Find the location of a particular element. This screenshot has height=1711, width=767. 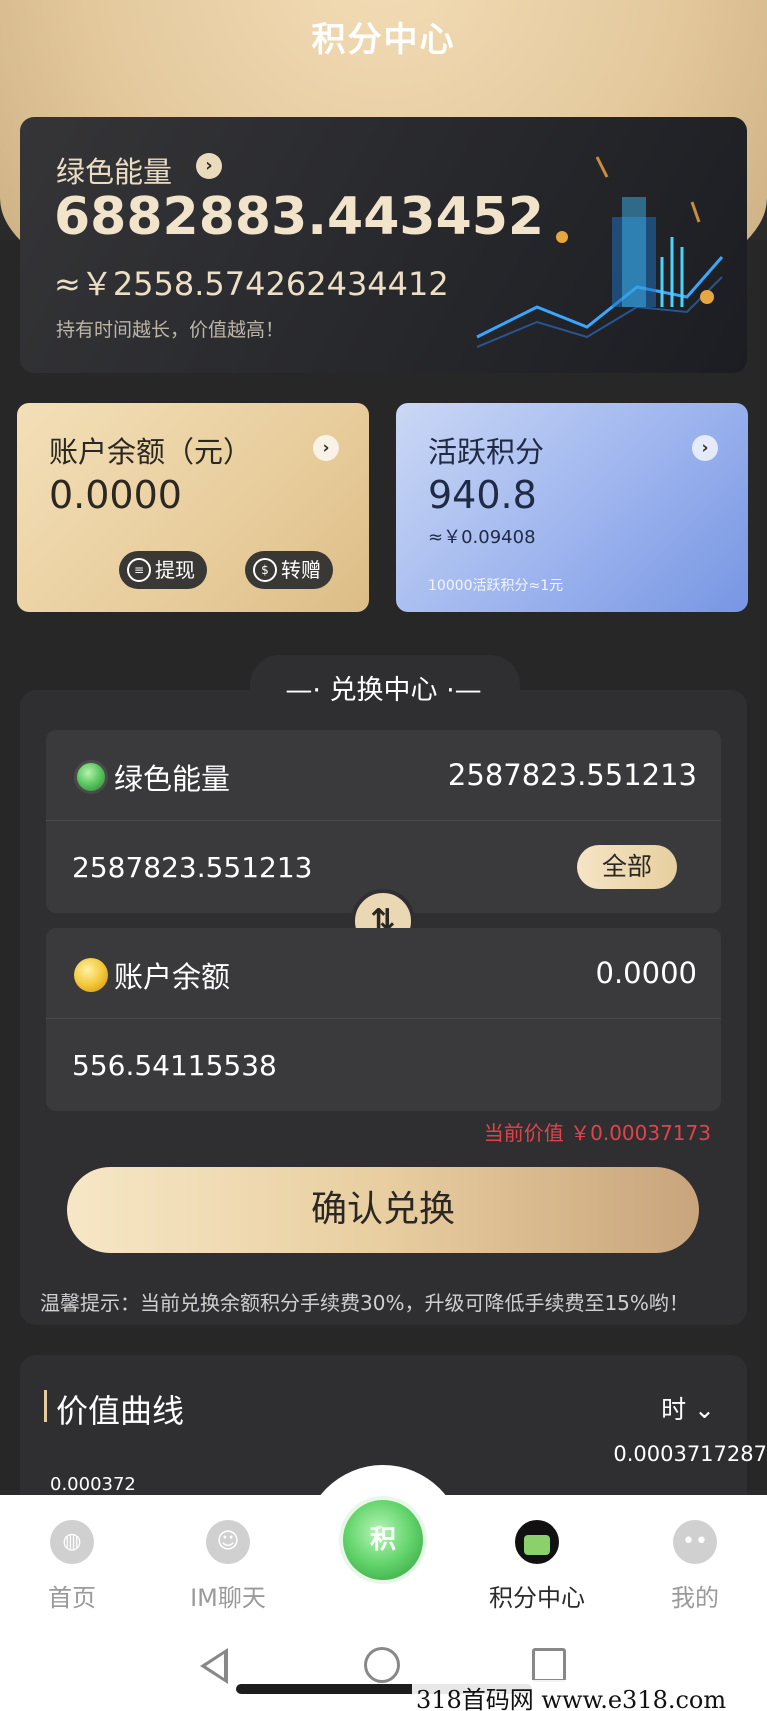

nav-item-points-center: 积分中心 is located at coordinates (537, 1566).